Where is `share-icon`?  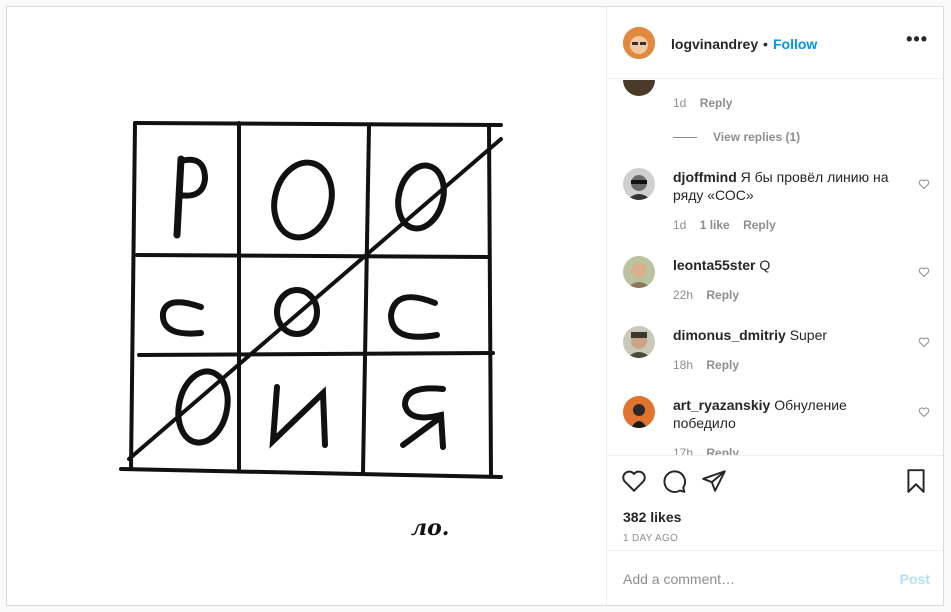
share-icon is located at coordinates (714, 481).